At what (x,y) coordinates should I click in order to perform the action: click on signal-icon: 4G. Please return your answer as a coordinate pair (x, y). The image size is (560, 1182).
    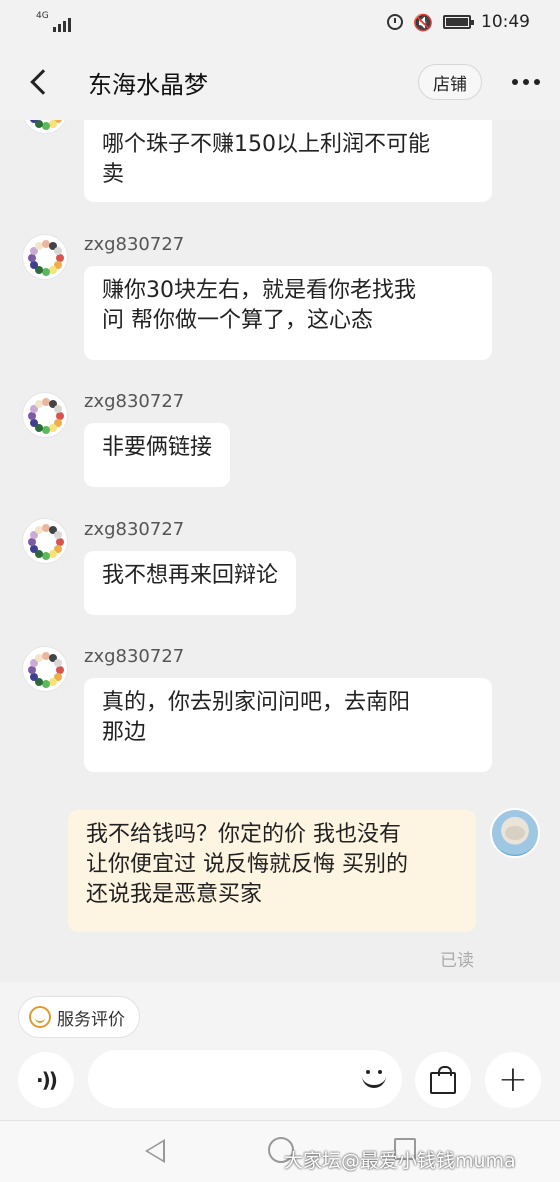
    Looking at the image, I should click on (53, 22).